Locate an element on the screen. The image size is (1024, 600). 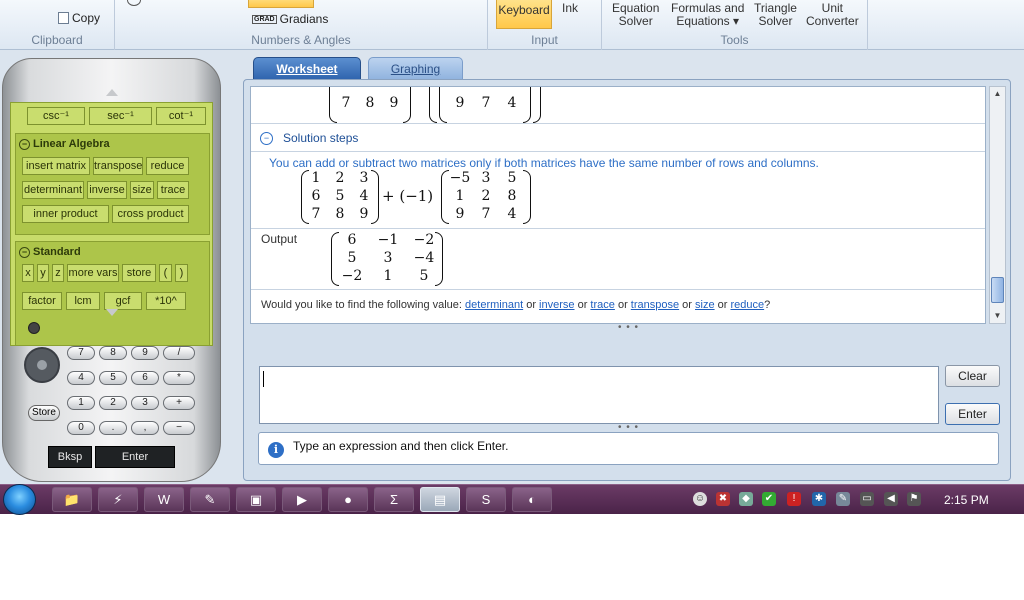
factor-key: factor is located at coordinates (42, 301).